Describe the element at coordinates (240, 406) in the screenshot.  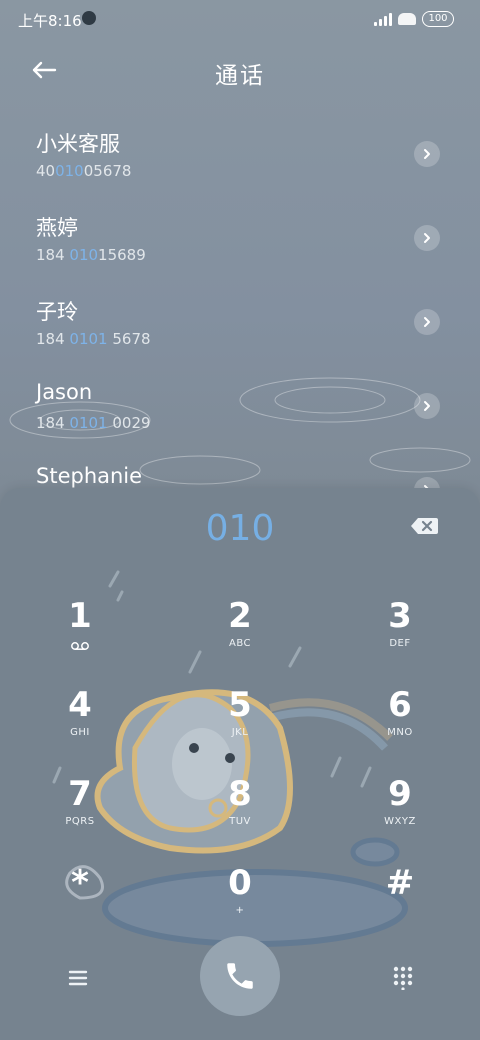
I see `contact-row: Jason 184 0101 0029` at that location.